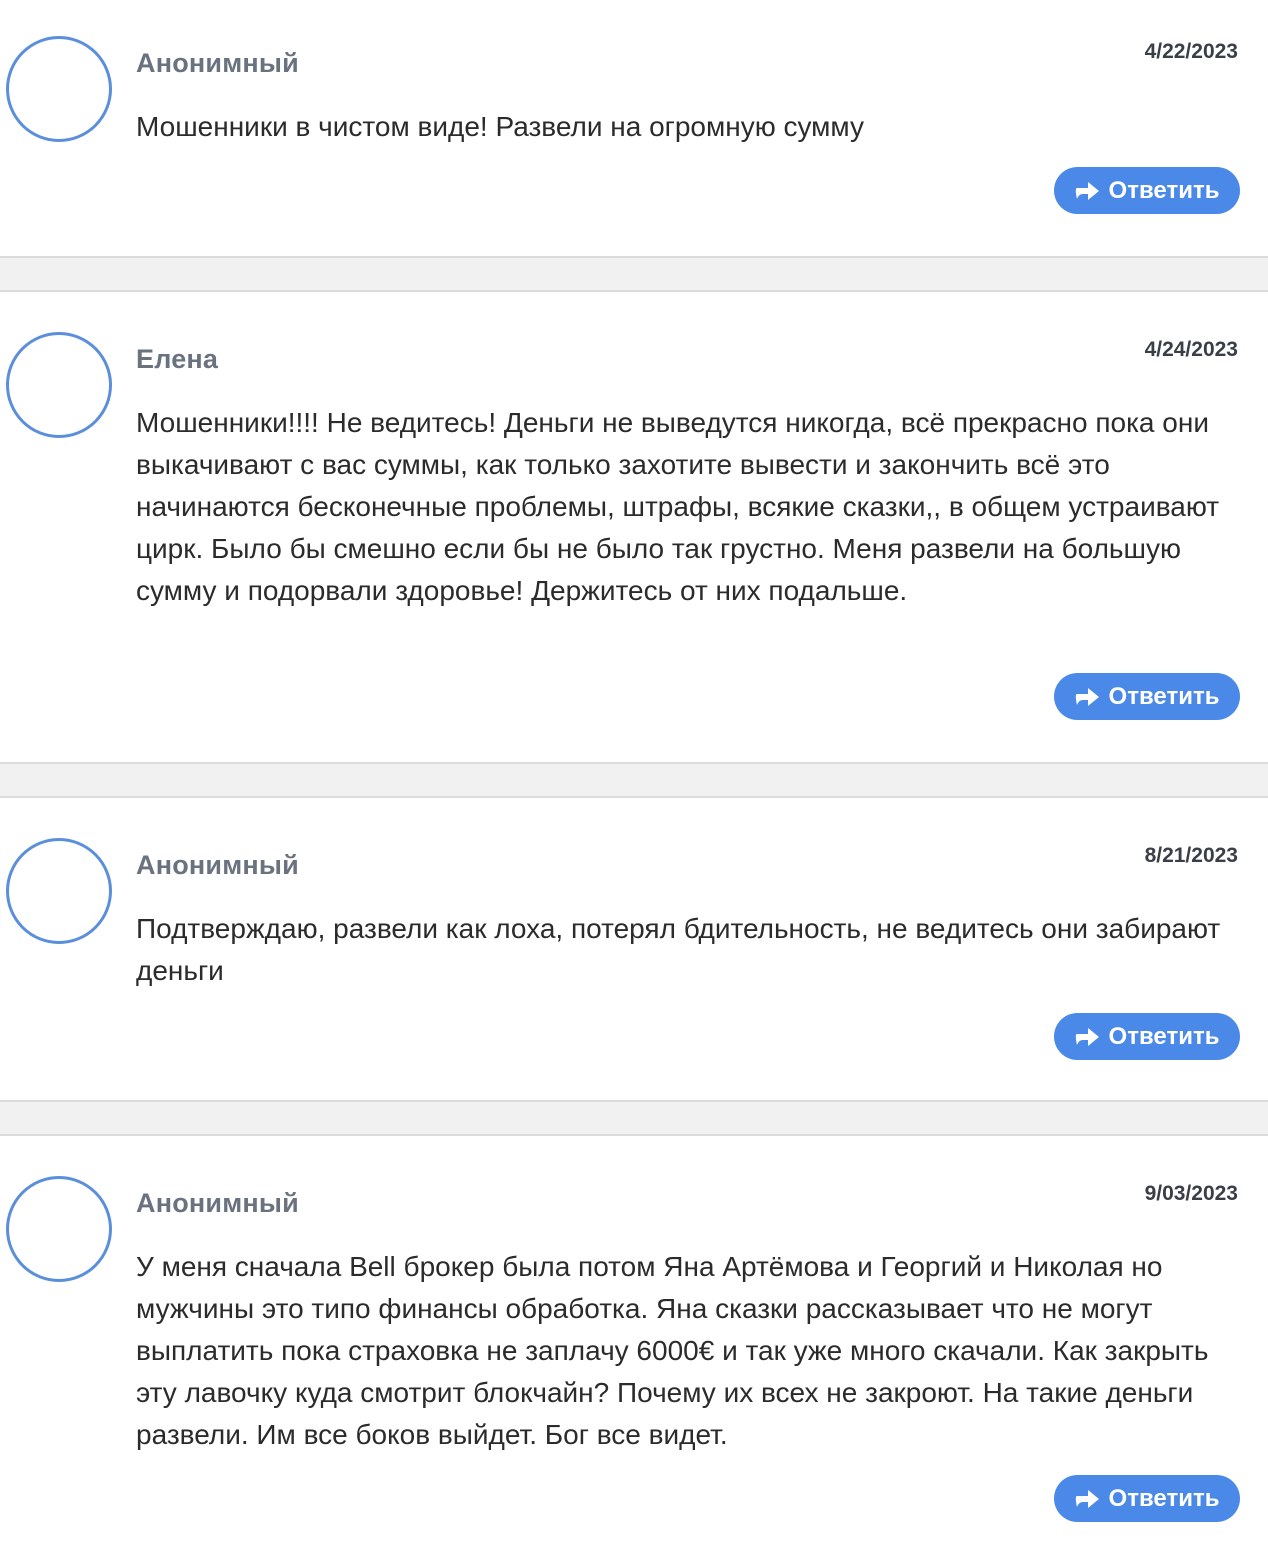 The image size is (1268, 1546). I want to click on comment-date: 8/21/2023, so click(1191, 855).